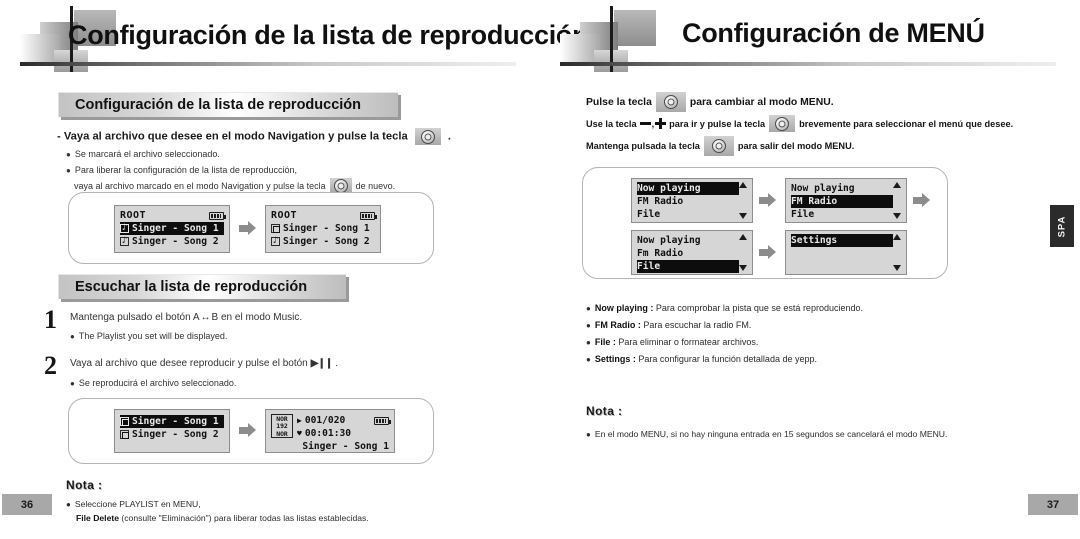  I want to click on menu-desc: Para eliminar o formatear archivos., so click(688, 342).